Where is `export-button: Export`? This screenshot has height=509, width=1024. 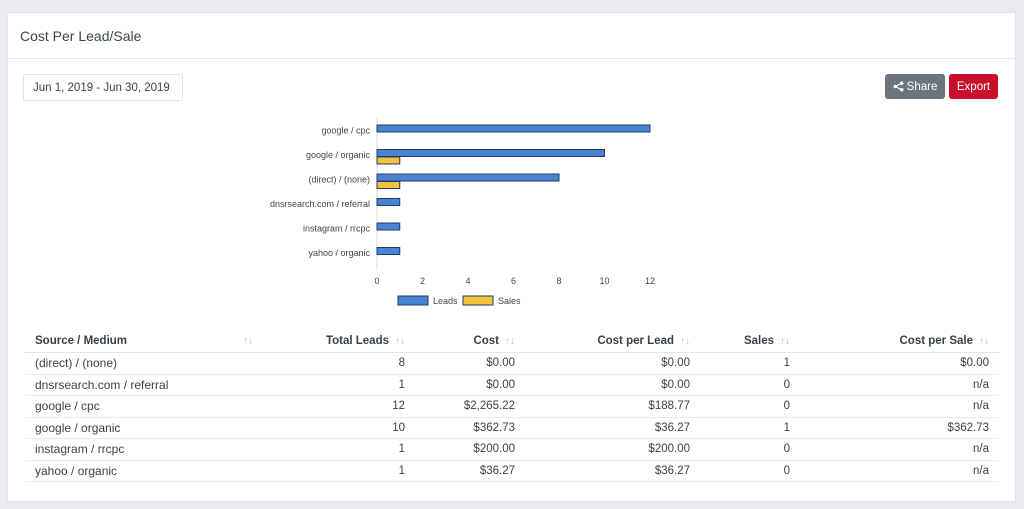
export-button: Export is located at coordinates (973, 86).